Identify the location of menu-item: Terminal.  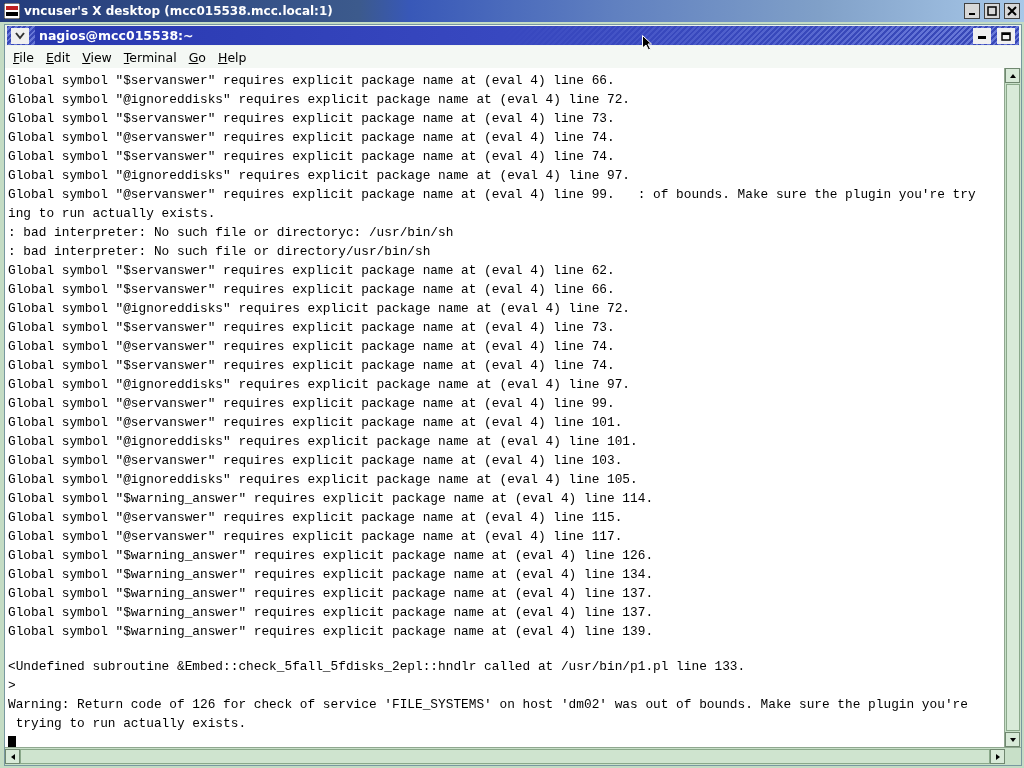
(152, 57).